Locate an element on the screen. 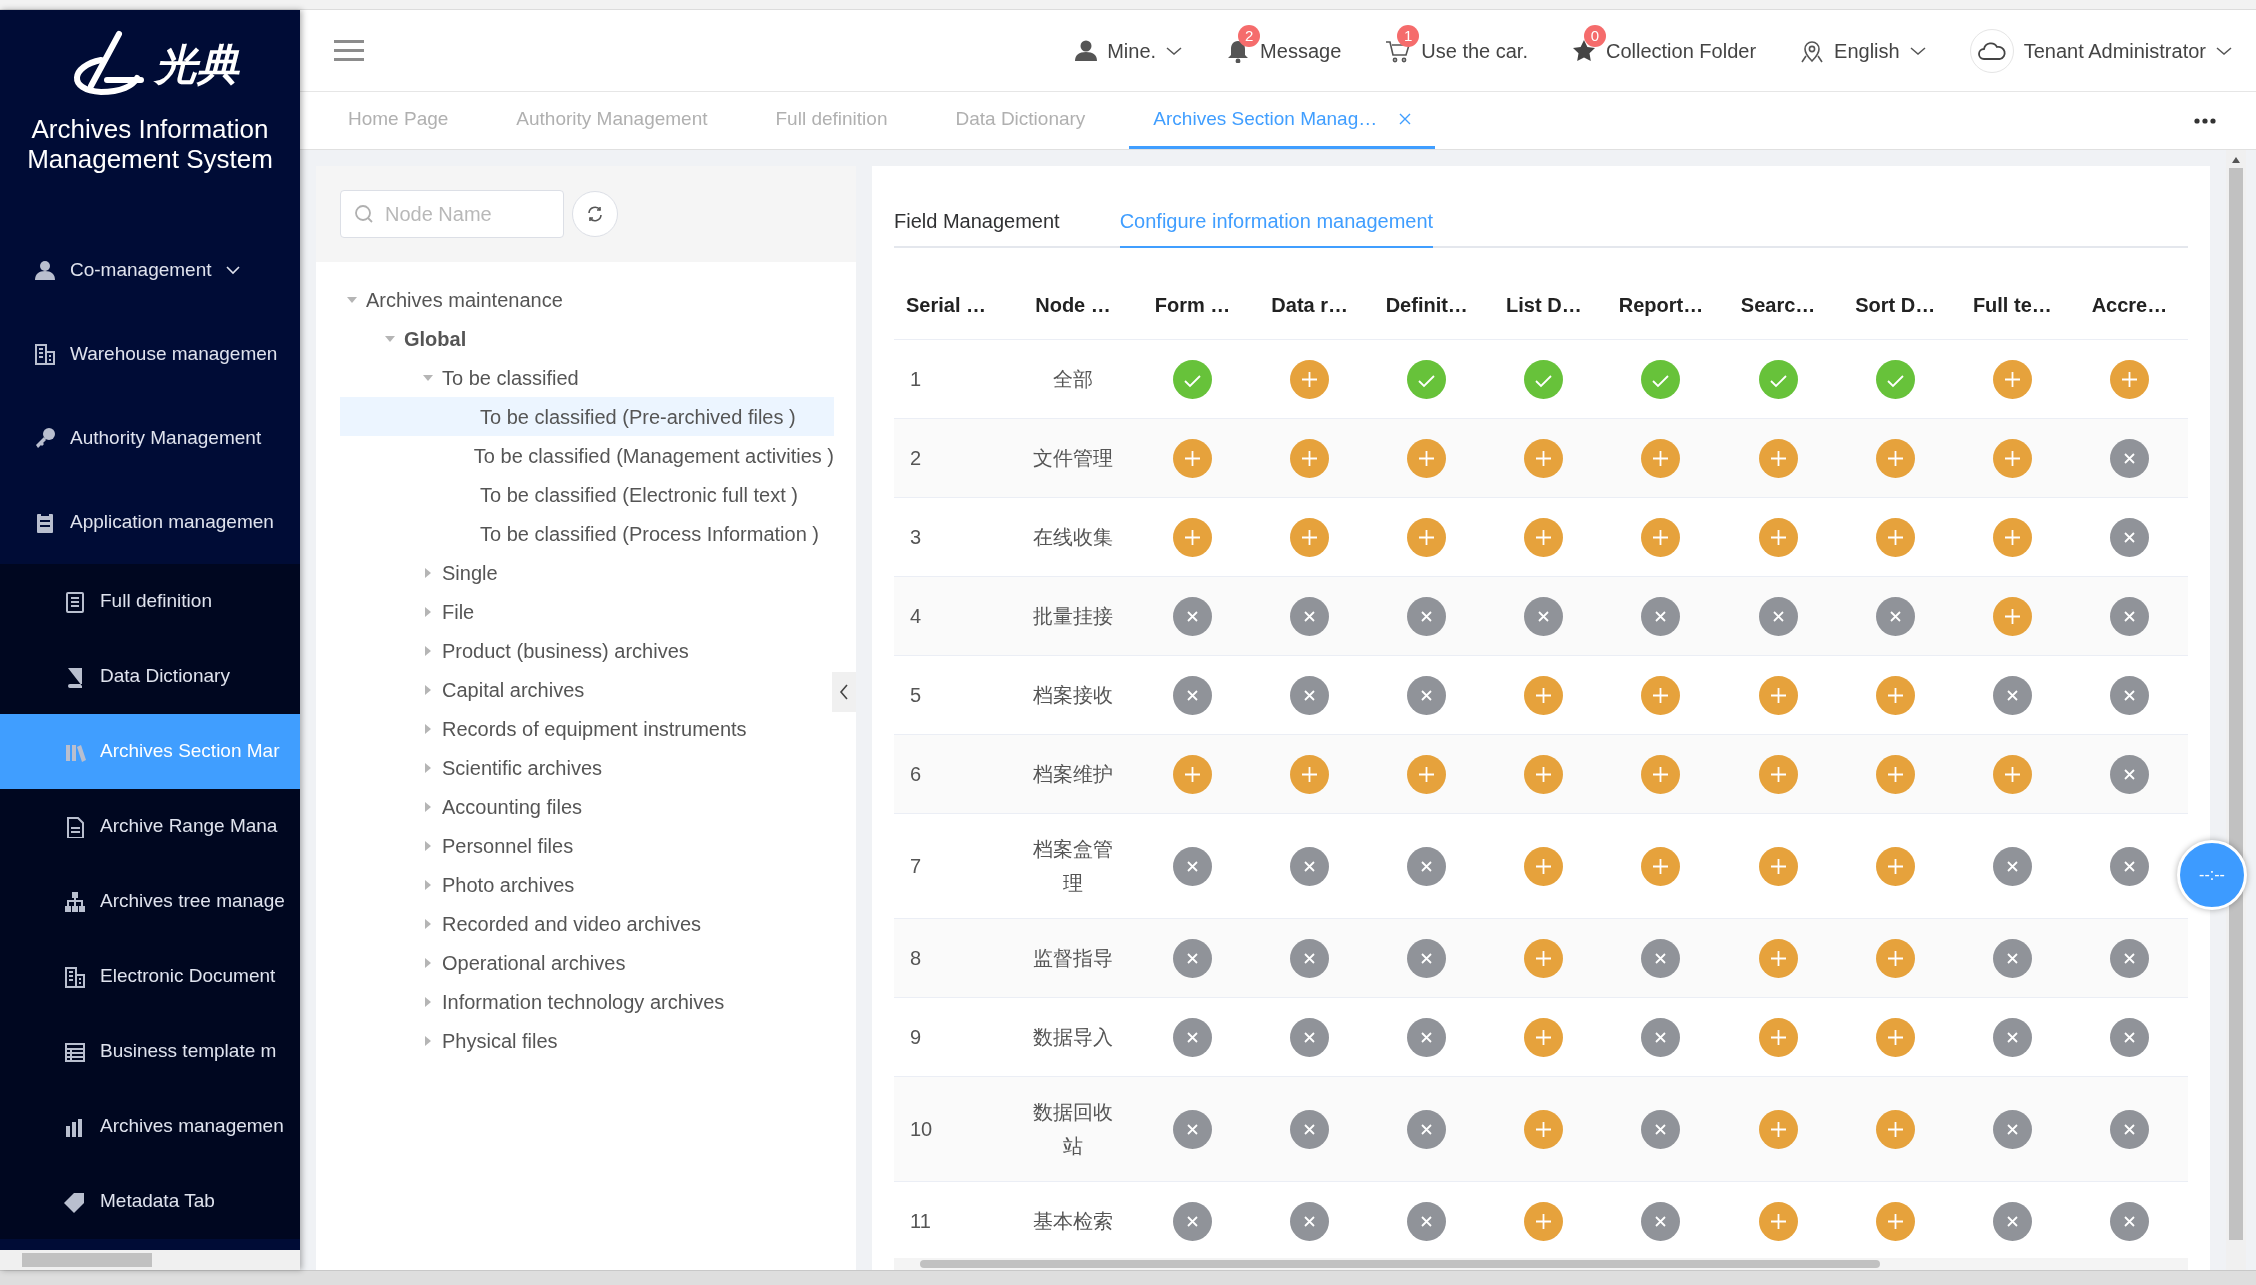  tree-node: Photo archives is located at coordinates (587, 884).